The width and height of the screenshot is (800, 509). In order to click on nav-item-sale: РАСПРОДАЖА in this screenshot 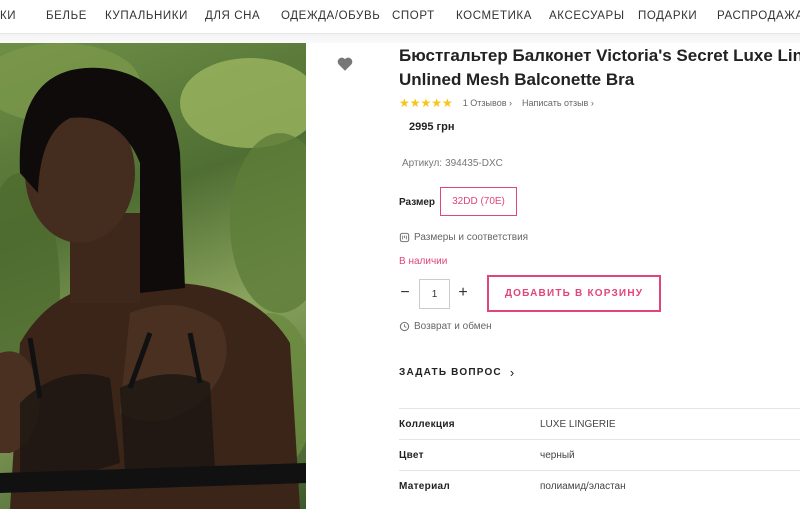, I will do `click(758, 16)`.